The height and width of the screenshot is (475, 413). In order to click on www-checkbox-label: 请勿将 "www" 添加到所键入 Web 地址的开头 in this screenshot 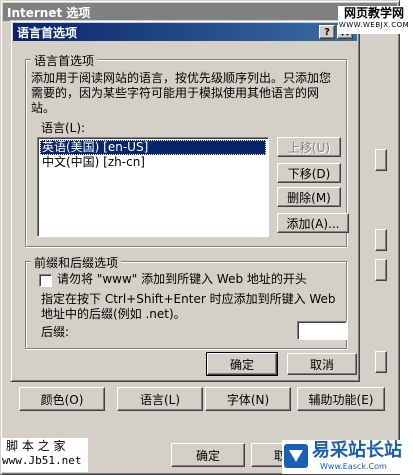, I will do `click(199, 279)`.